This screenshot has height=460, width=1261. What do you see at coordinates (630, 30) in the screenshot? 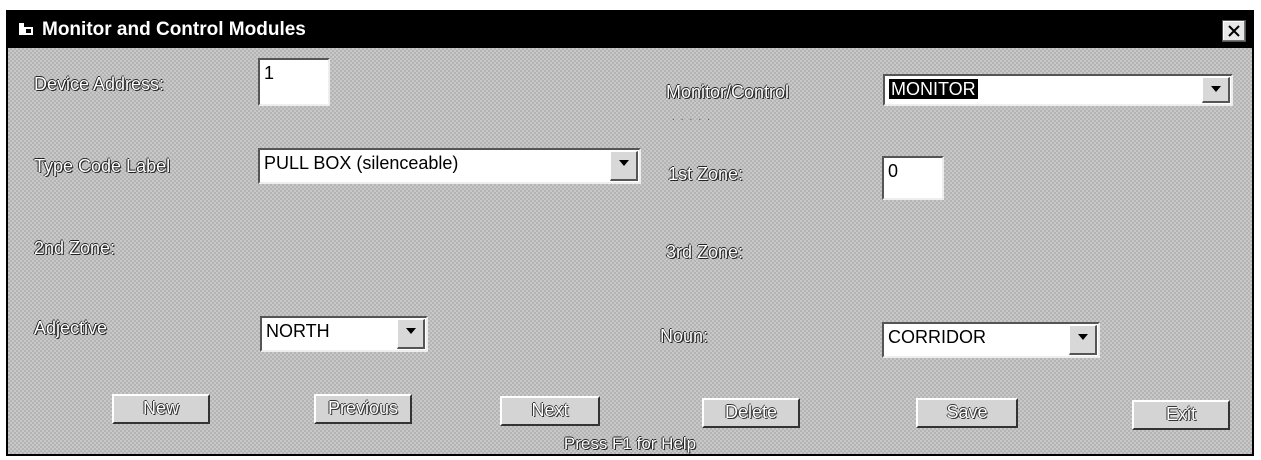
I see `title-bar: Monitor and Control Modules` at bounding box center [630, 30].